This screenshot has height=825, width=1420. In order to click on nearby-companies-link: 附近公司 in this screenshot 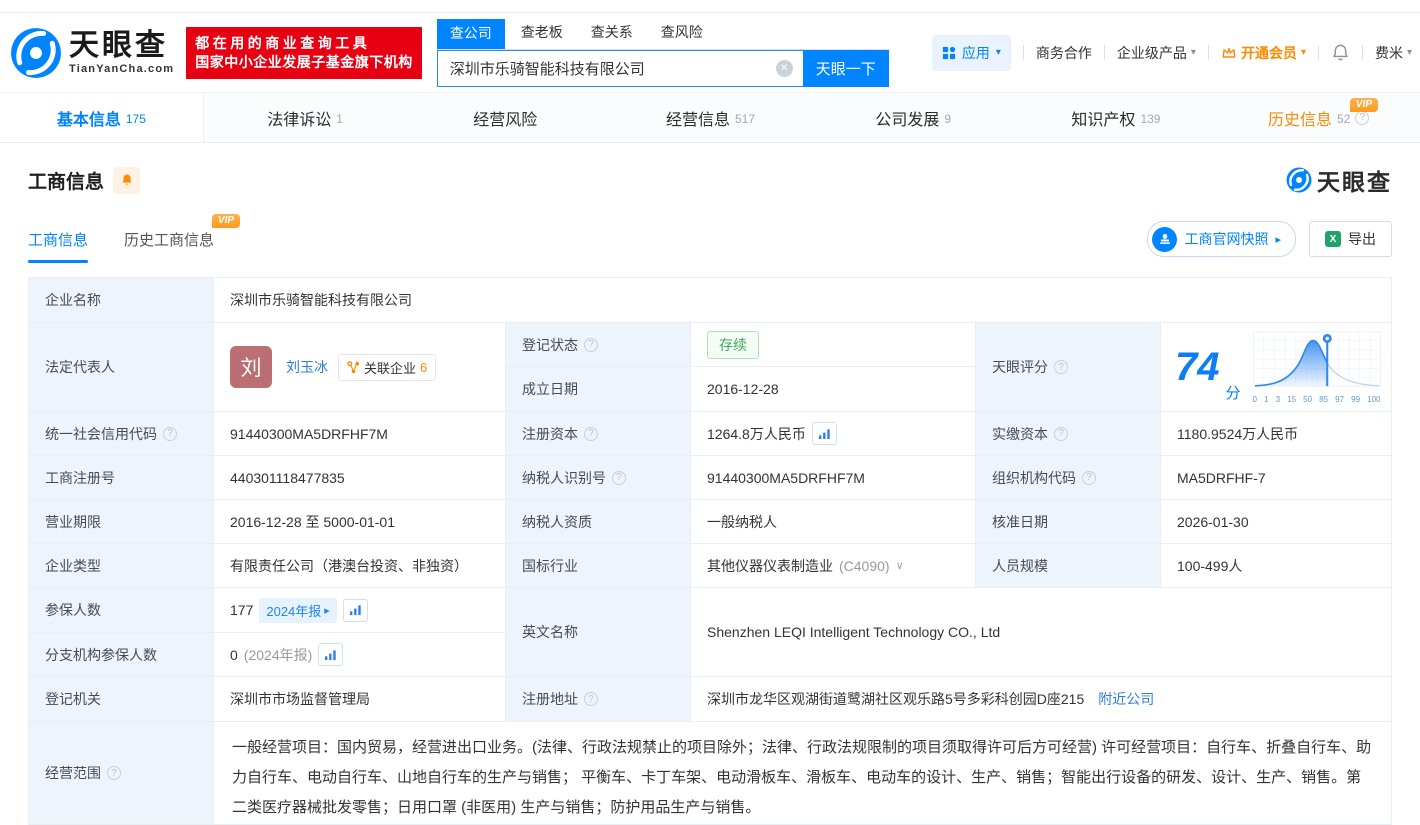, I will do `click(1126, 699)`.